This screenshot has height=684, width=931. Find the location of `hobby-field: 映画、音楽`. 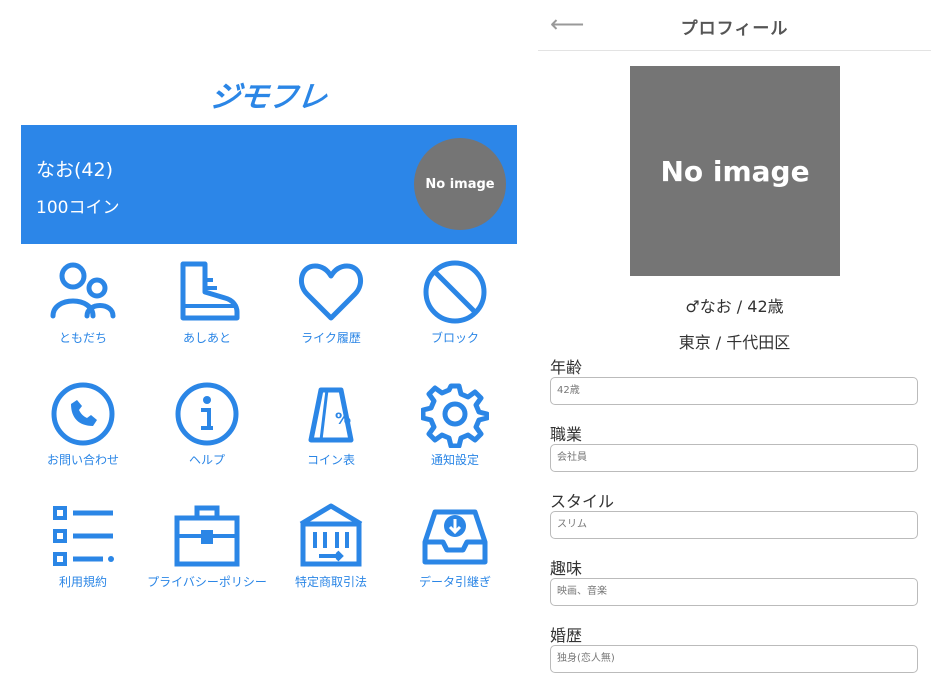

hobby-field: 映画、音楽 is located at coordinates (734, 592).